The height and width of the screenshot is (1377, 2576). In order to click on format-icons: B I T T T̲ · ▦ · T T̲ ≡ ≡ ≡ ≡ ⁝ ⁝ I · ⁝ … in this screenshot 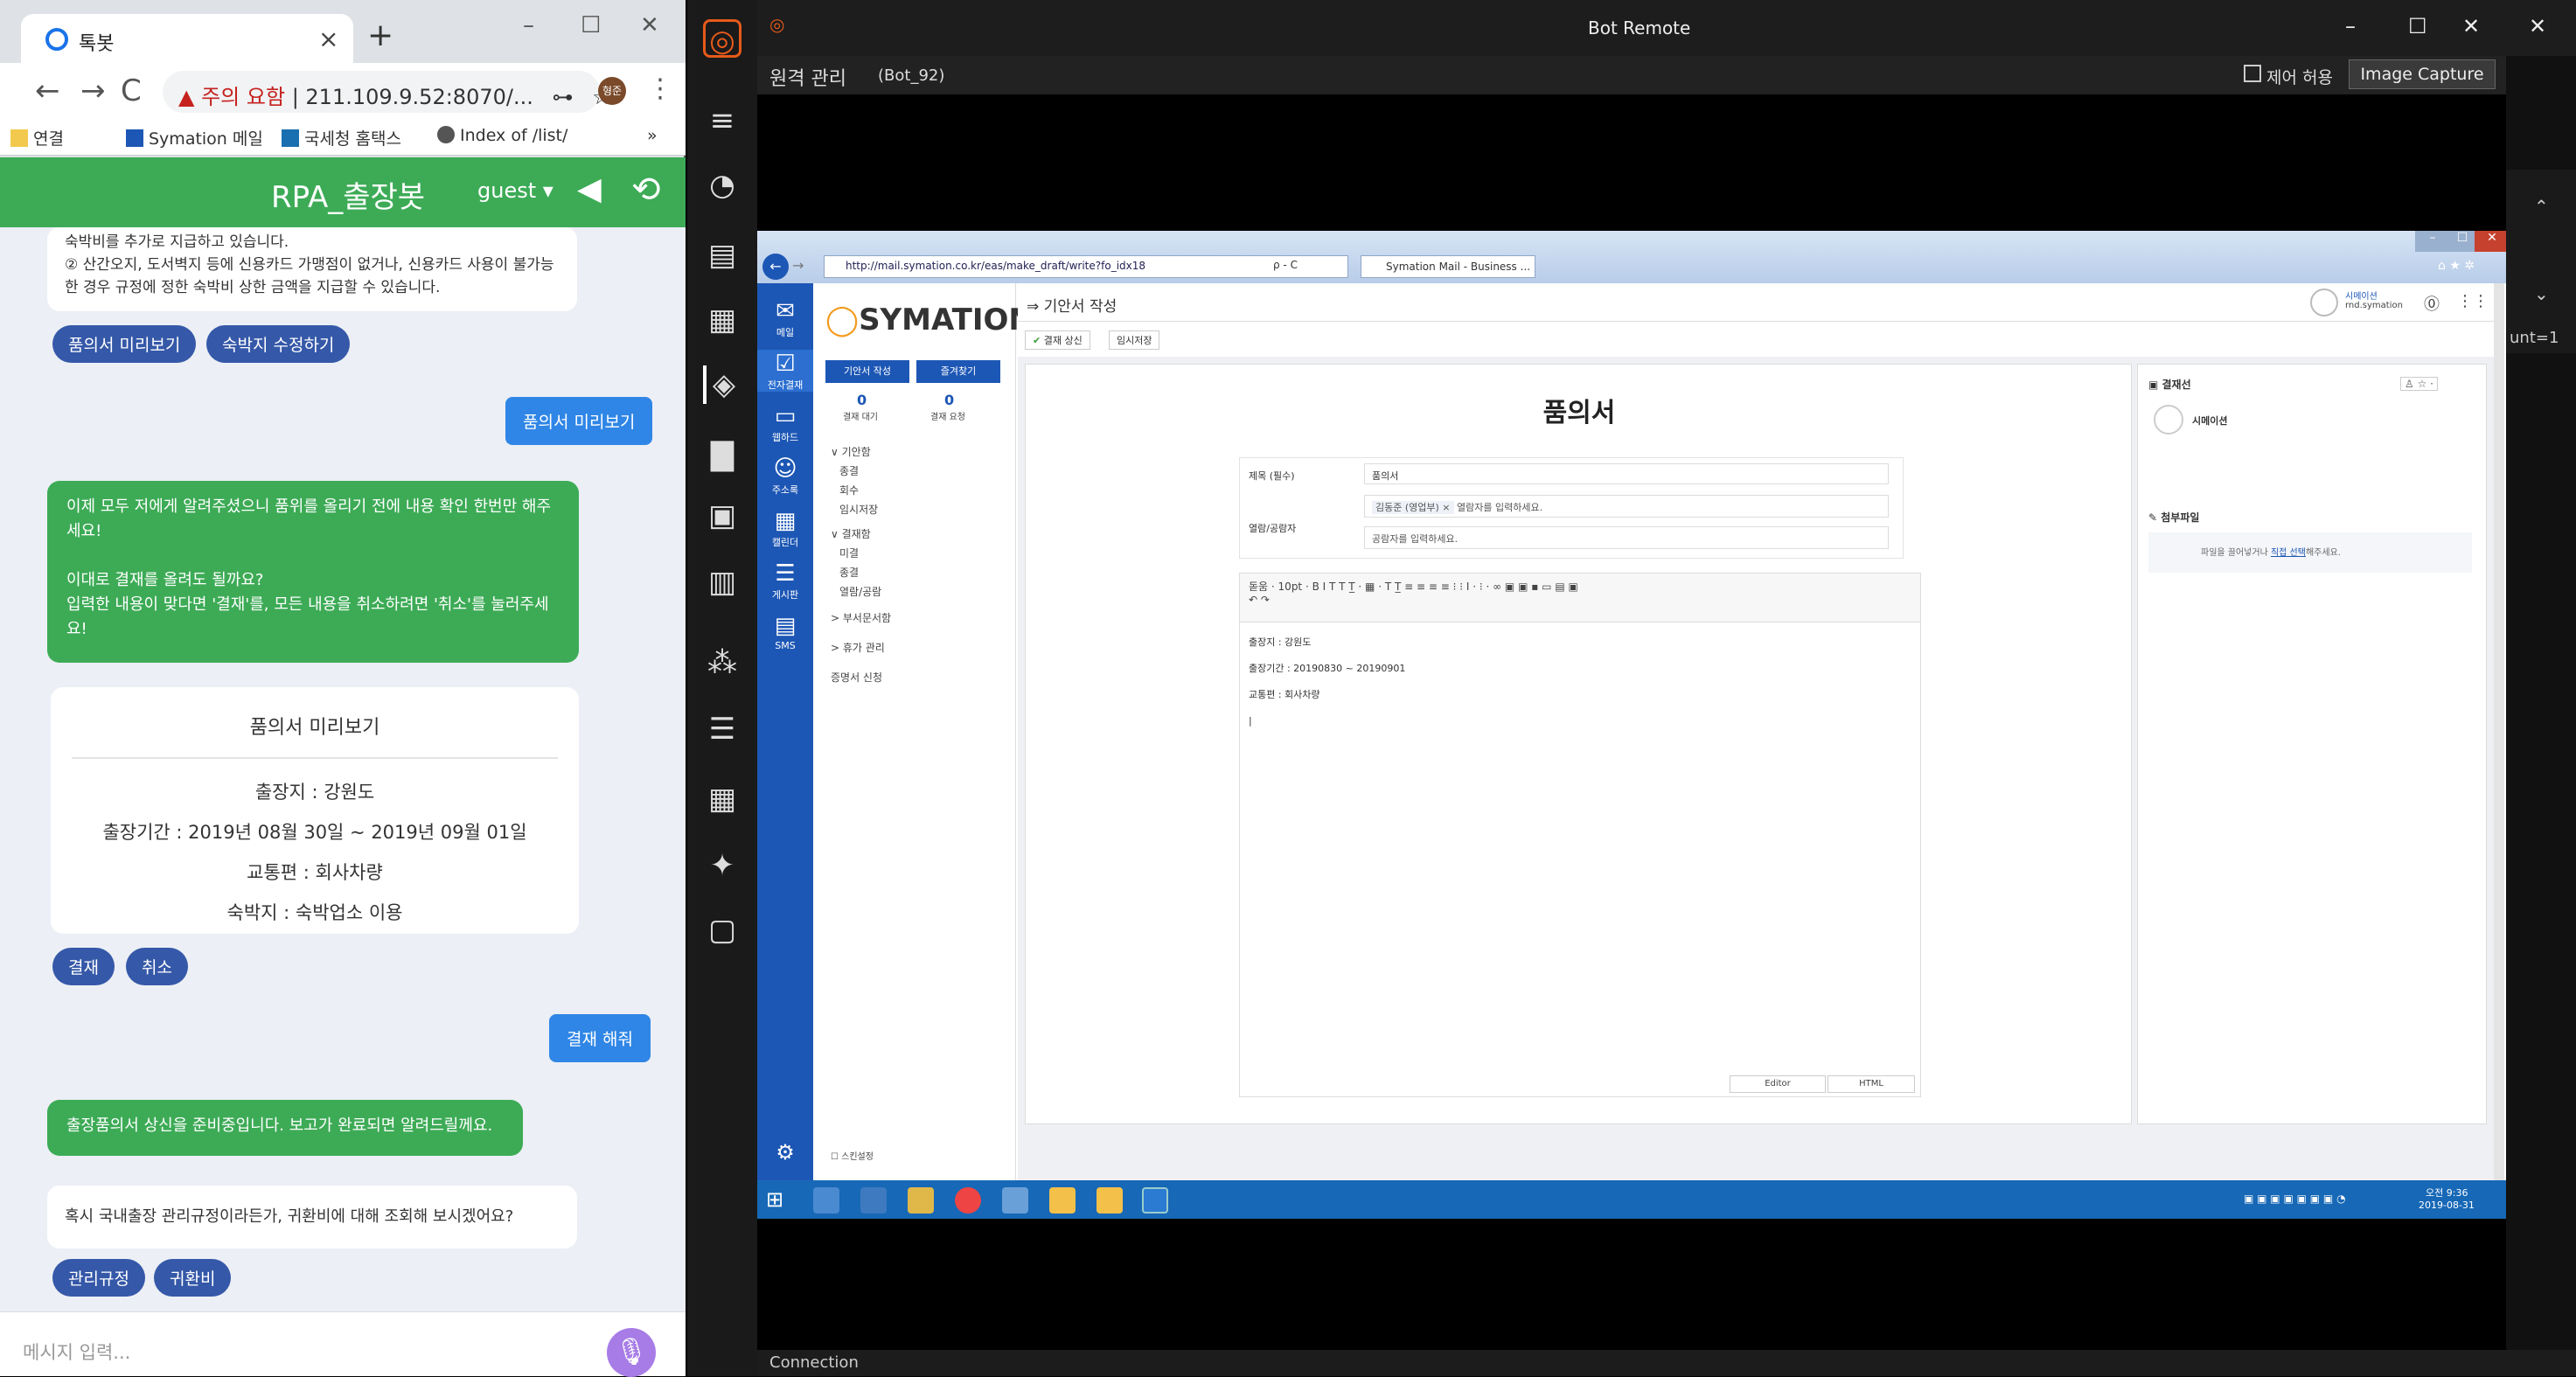, I will do `click(1445, 587)`.